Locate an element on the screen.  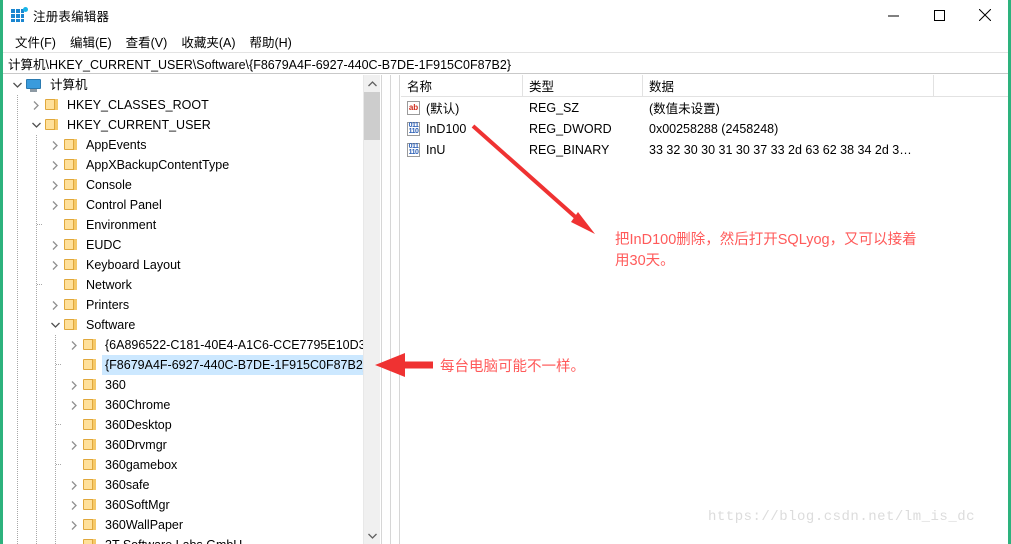
menu-item-file: 文件(F) is located at coordinates (37, 42).